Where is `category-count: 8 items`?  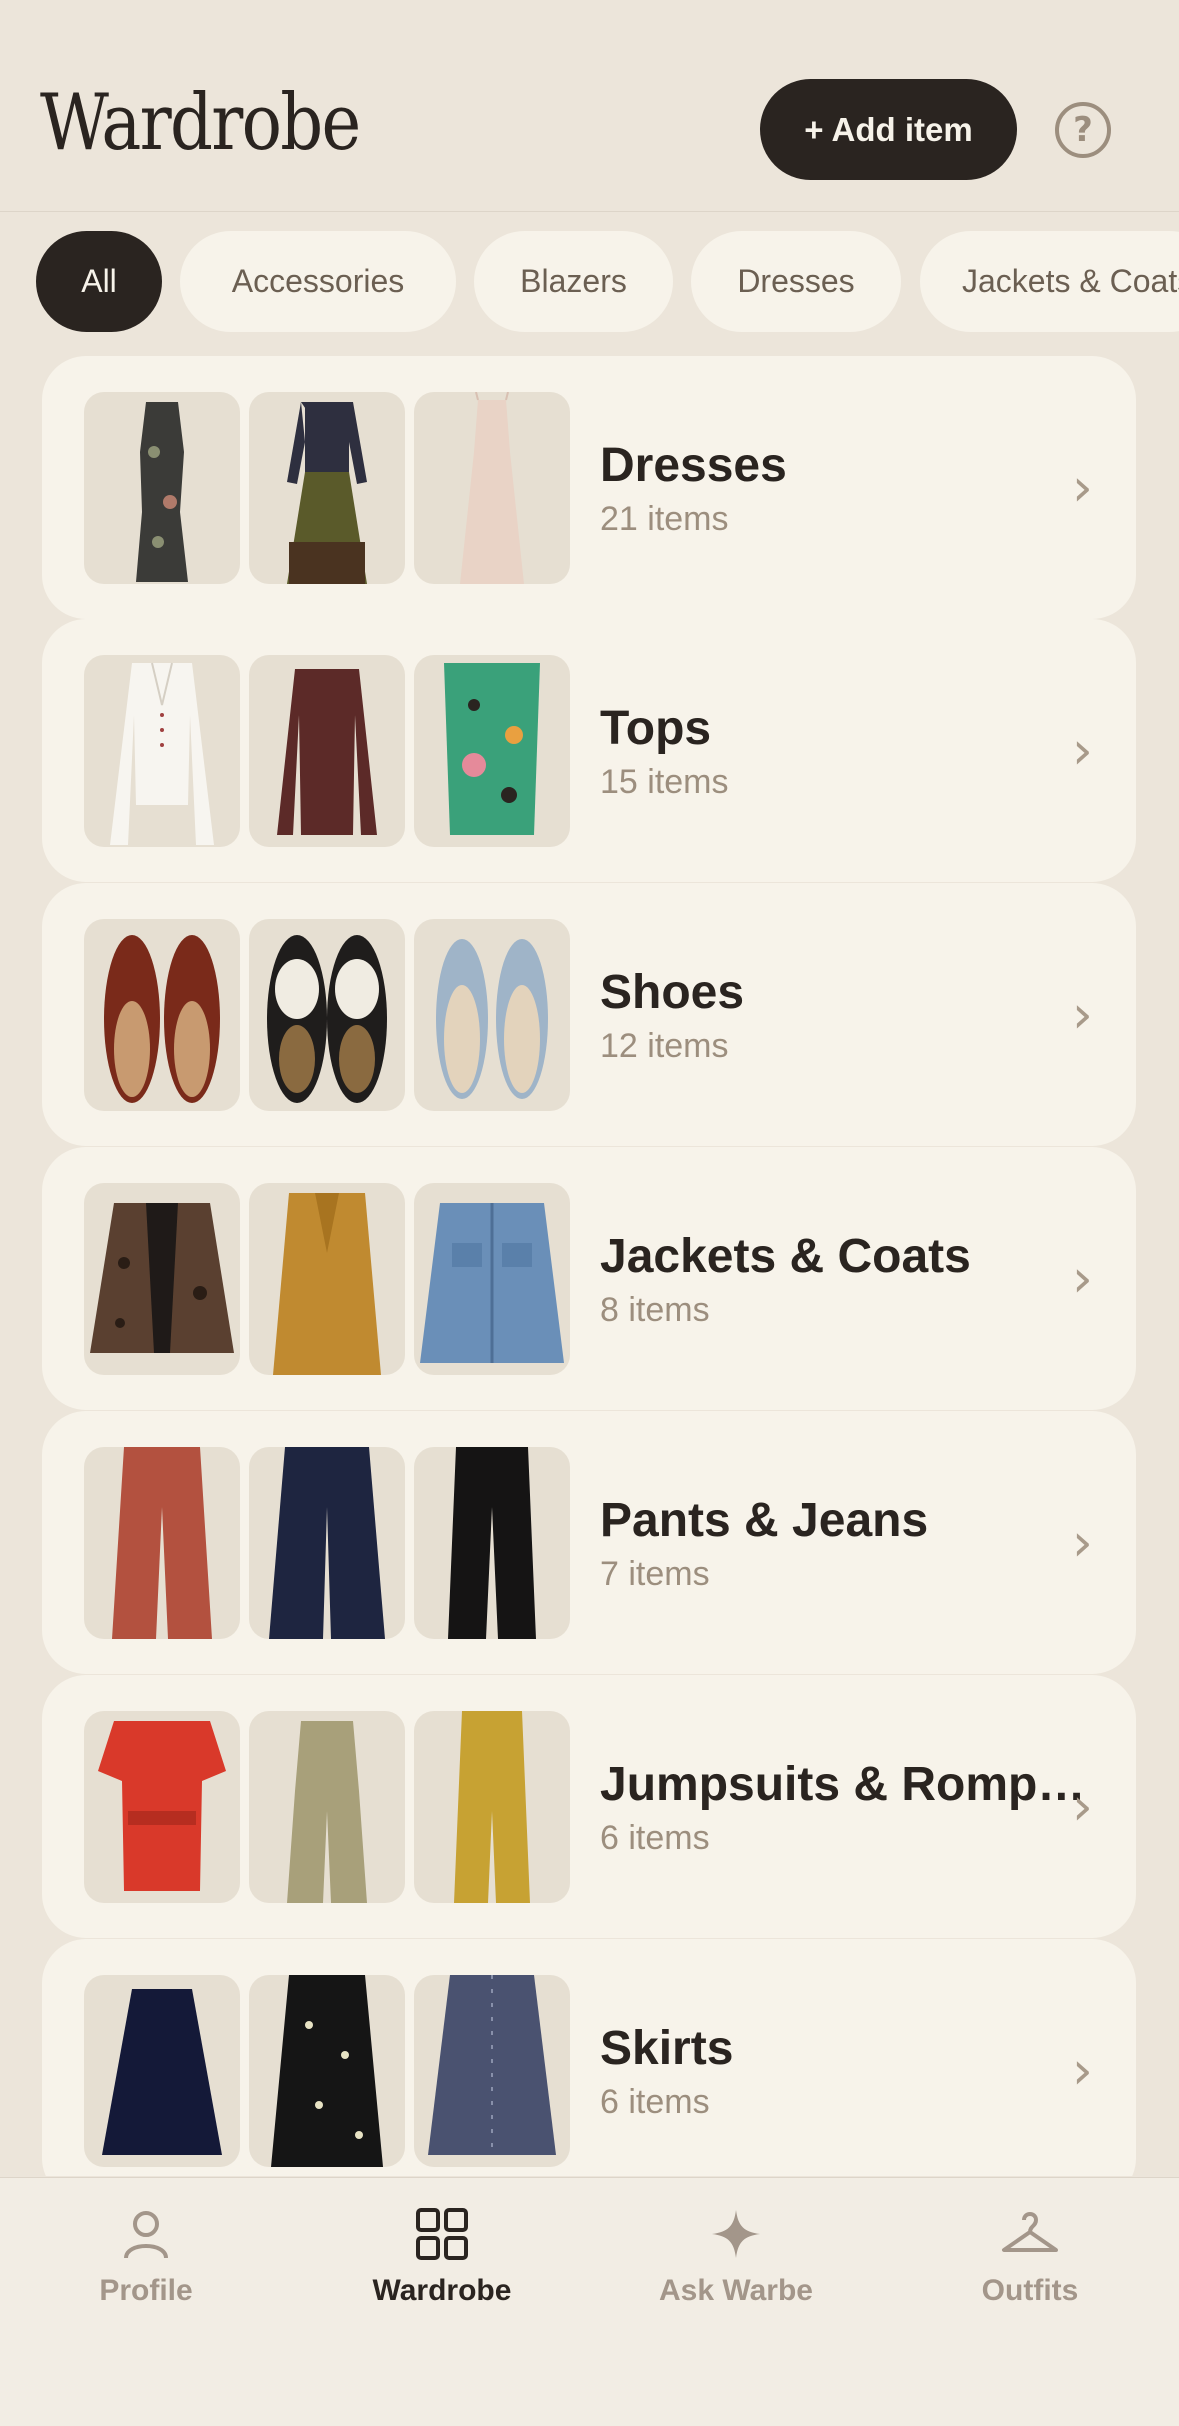
category-count: 8 items is located at coordinates (655, 1310).